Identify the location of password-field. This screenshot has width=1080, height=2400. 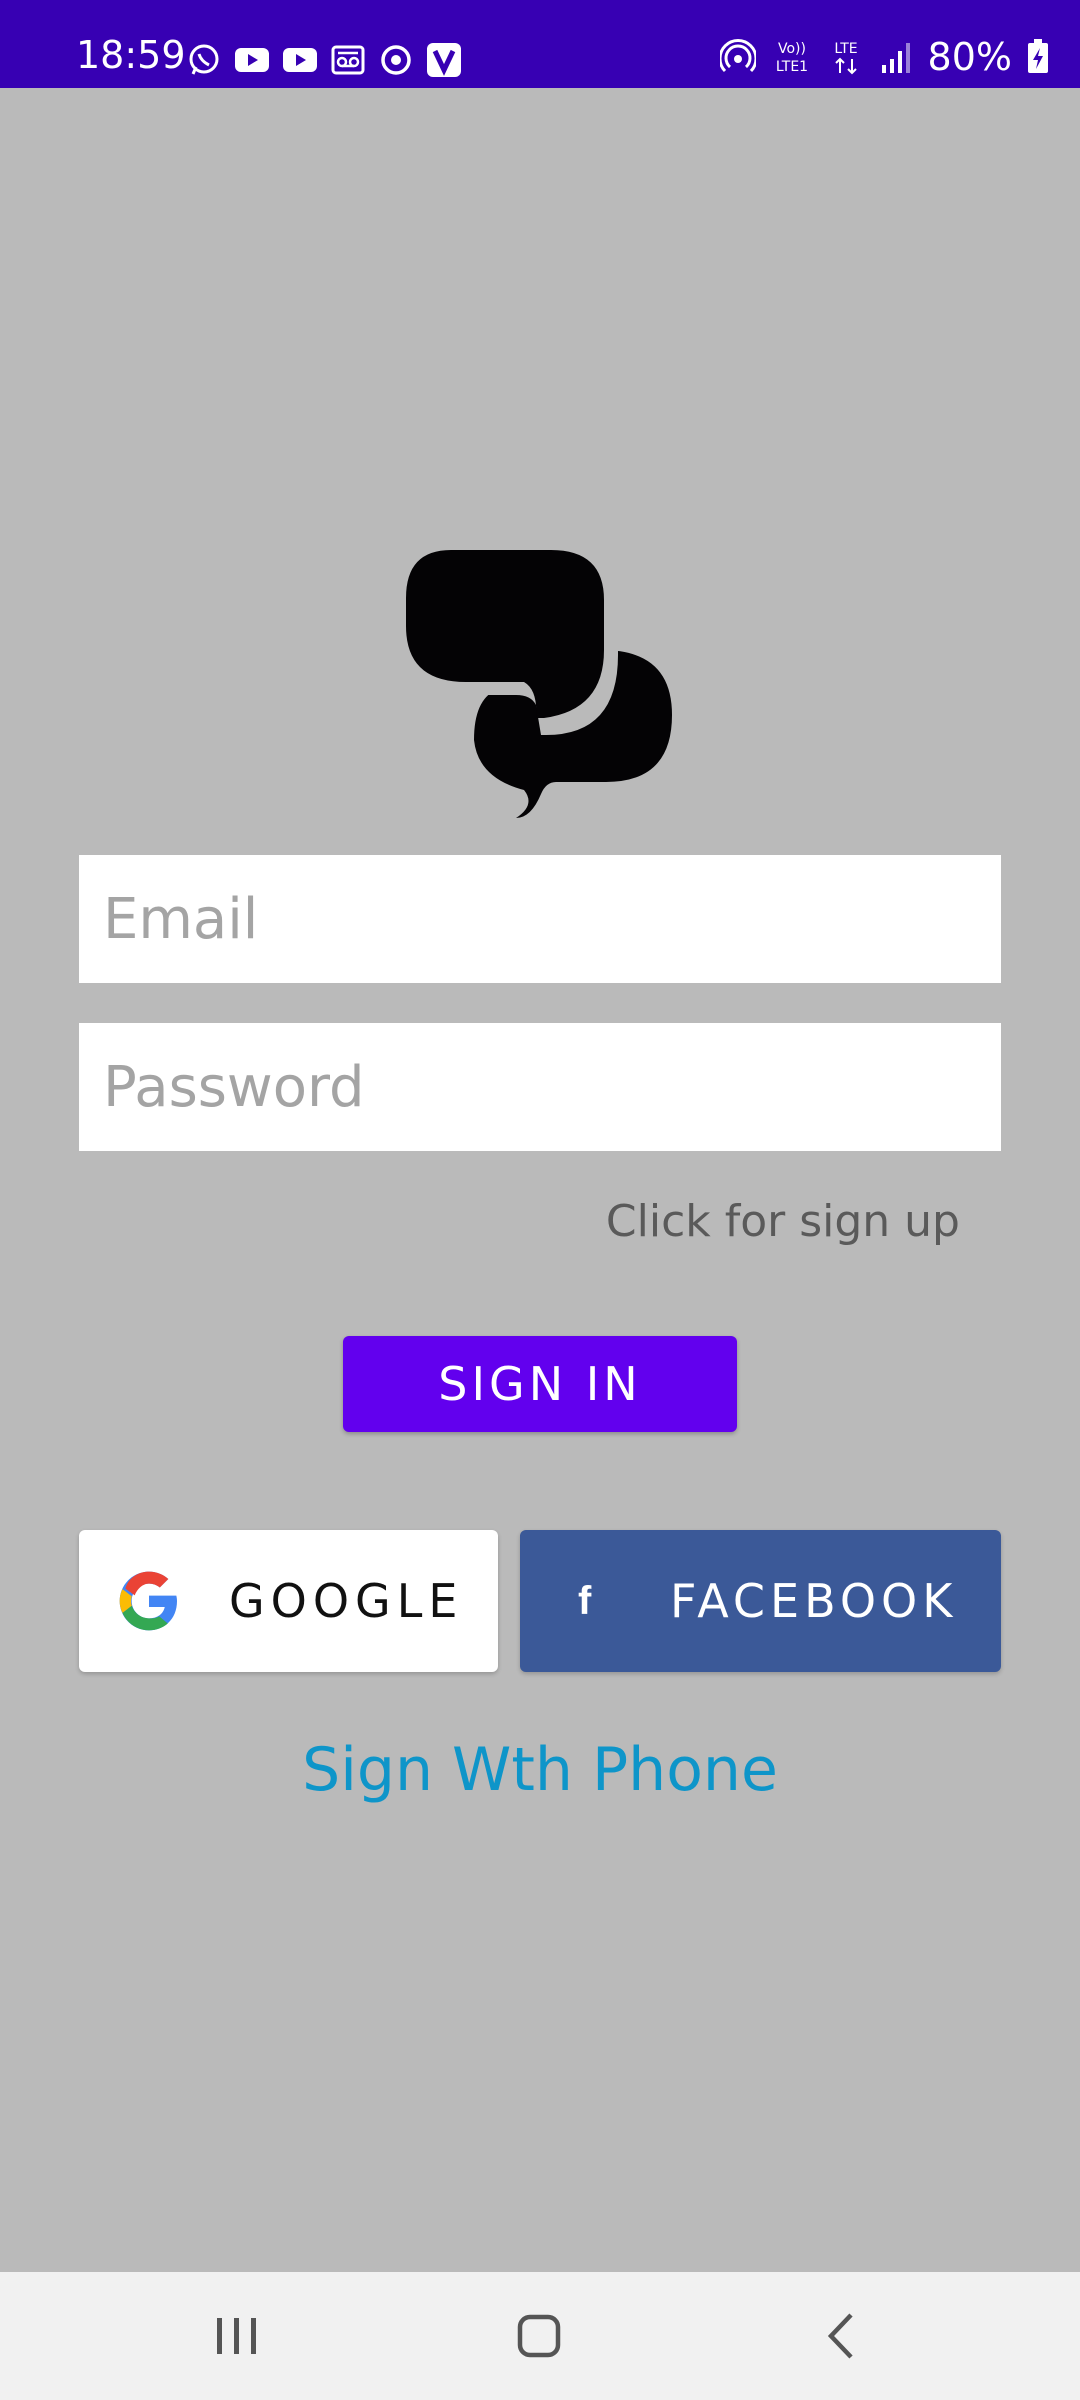
(540, 1087).